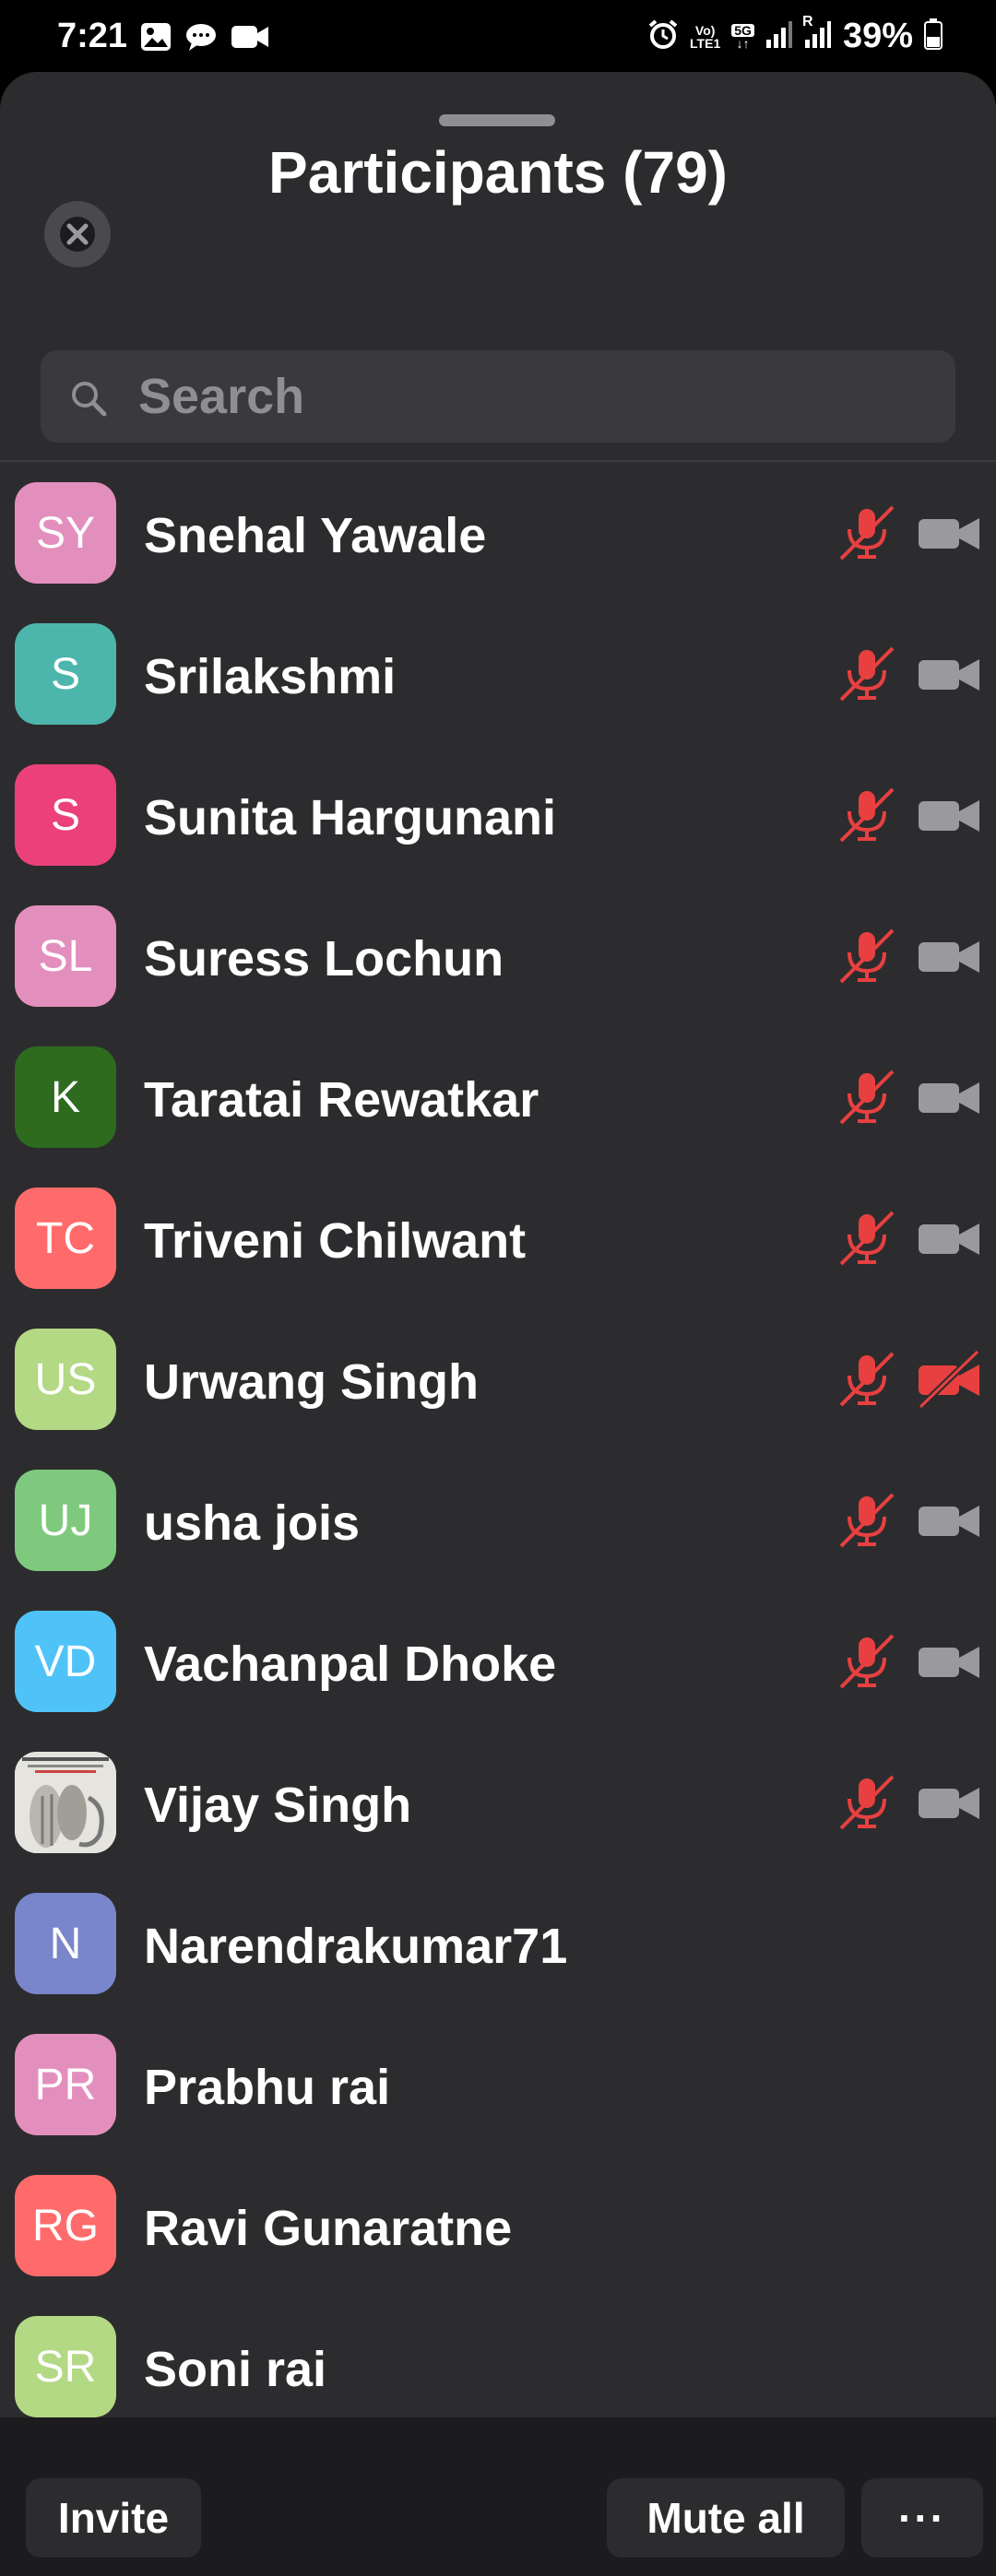 The width and height of the screenshot is (996, 2576). I want to click on alarm-icon, so click(663, 36).